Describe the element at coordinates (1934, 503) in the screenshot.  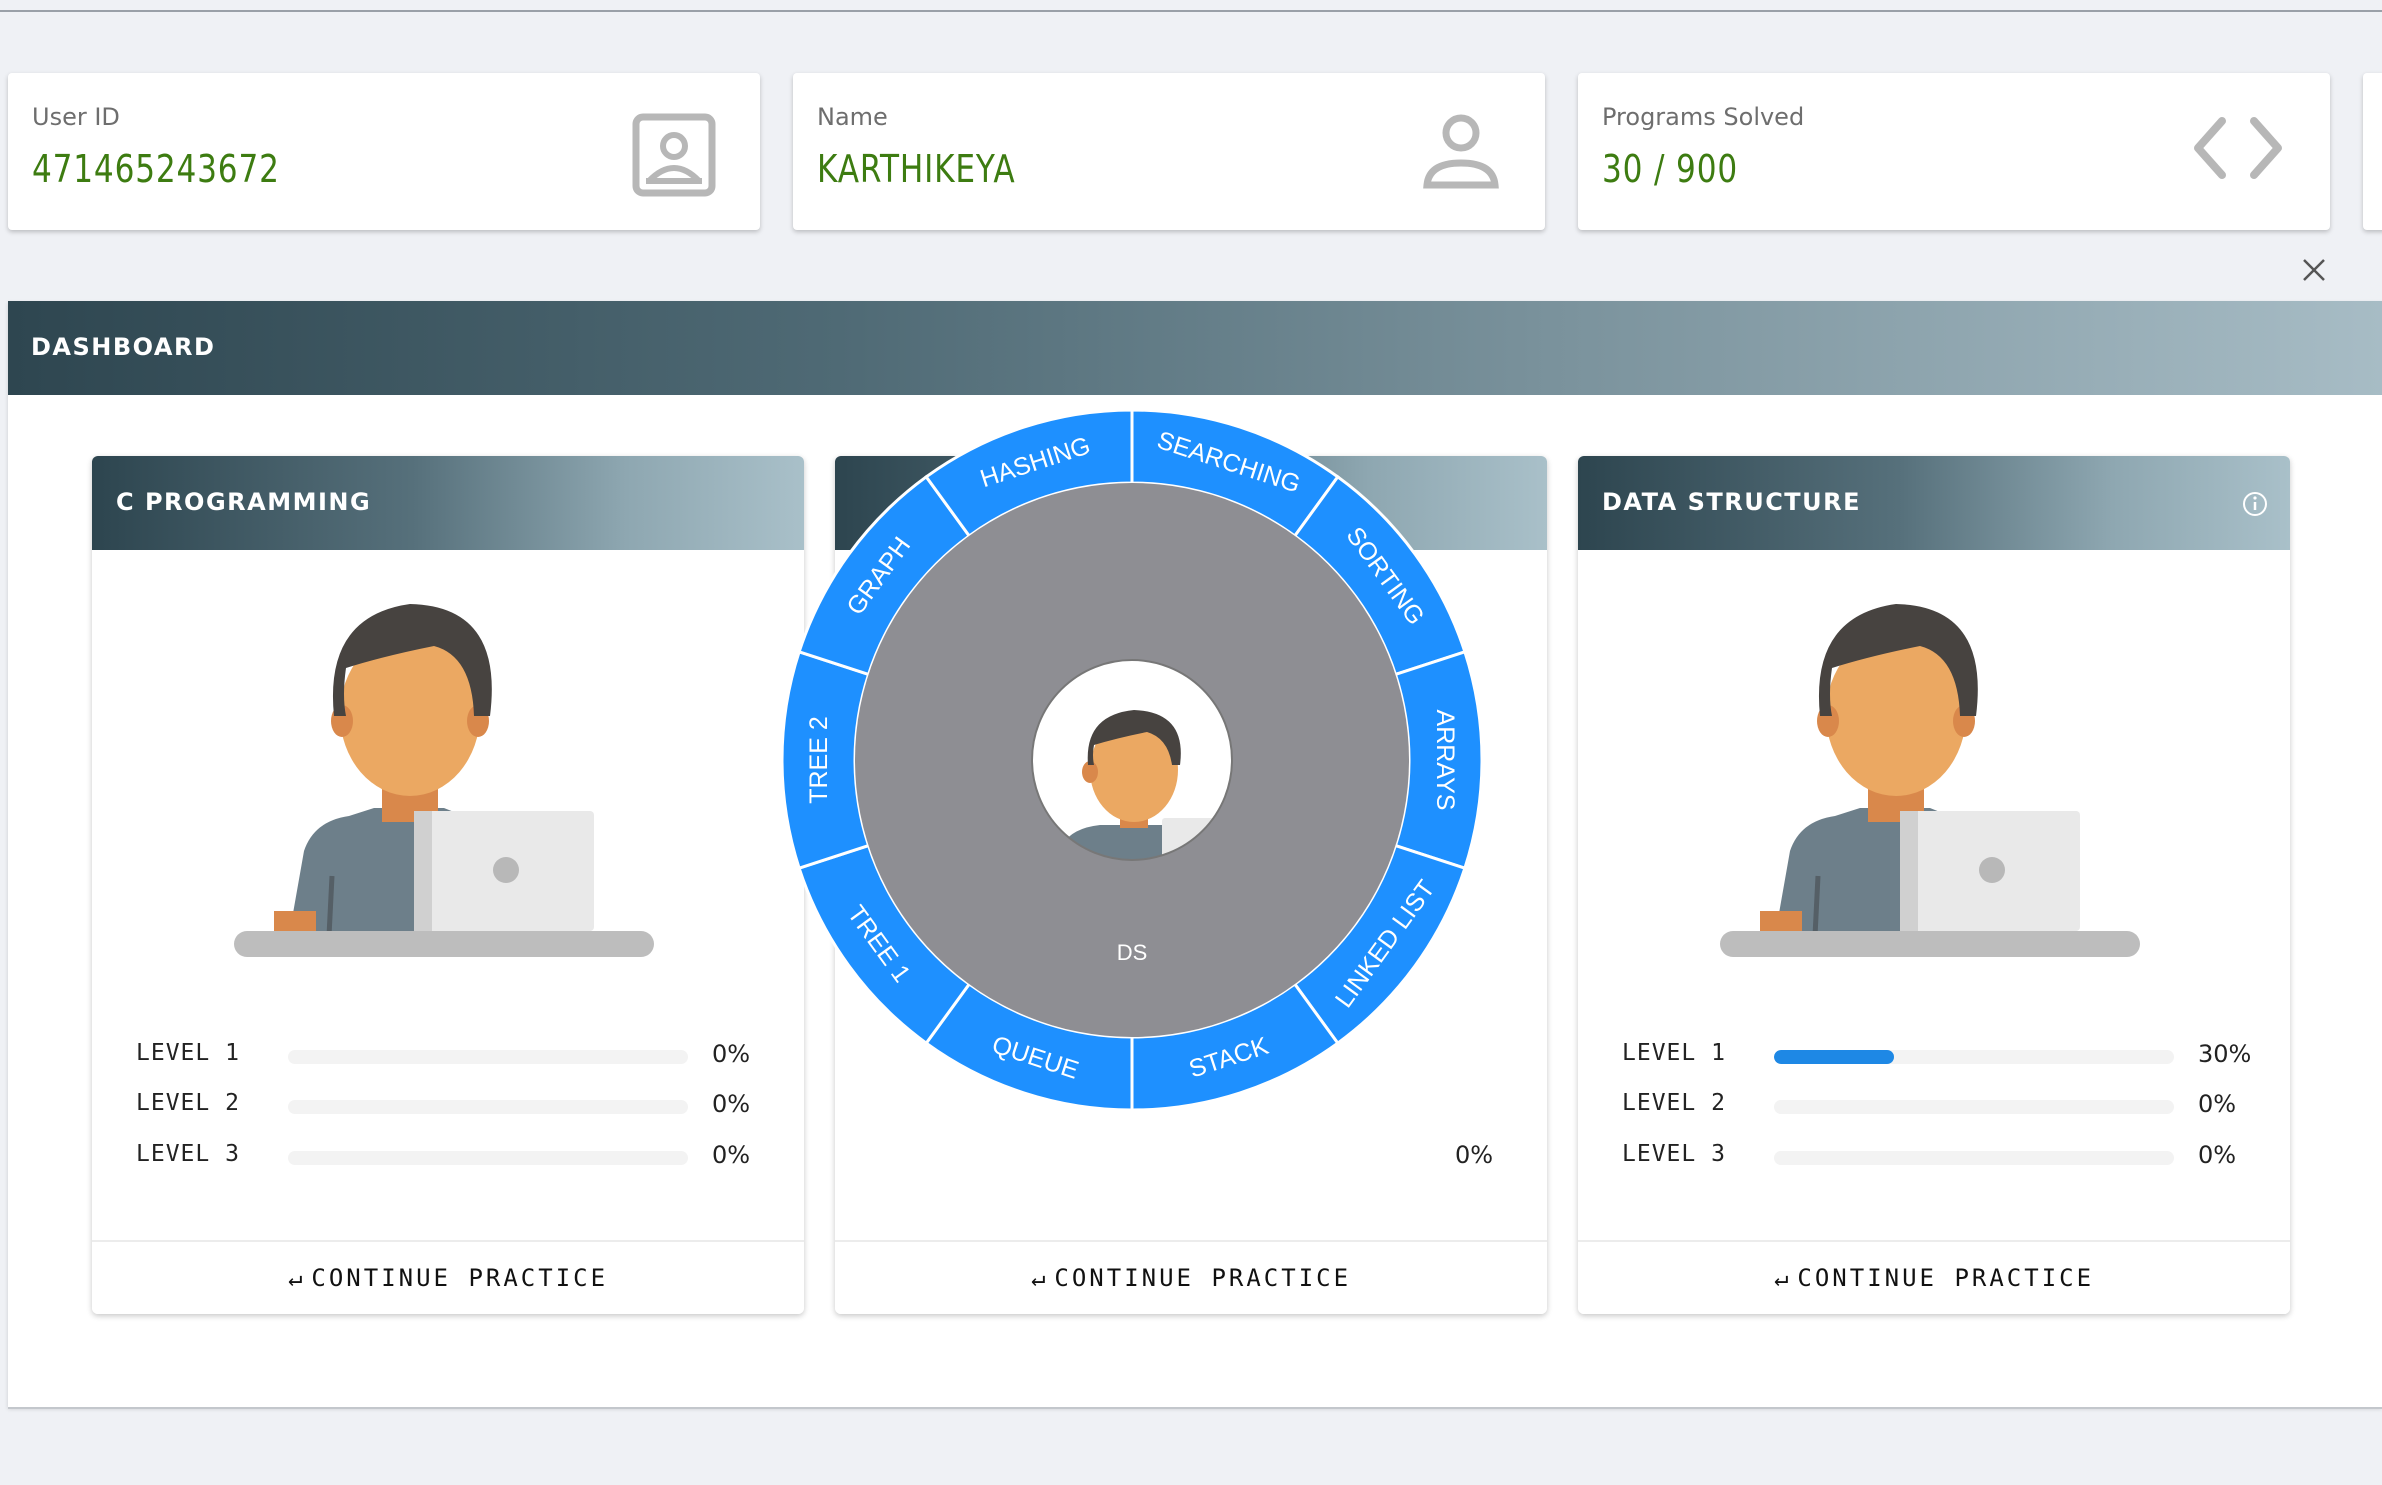
I see `course-header: DATA STRUCTURE` at that location.